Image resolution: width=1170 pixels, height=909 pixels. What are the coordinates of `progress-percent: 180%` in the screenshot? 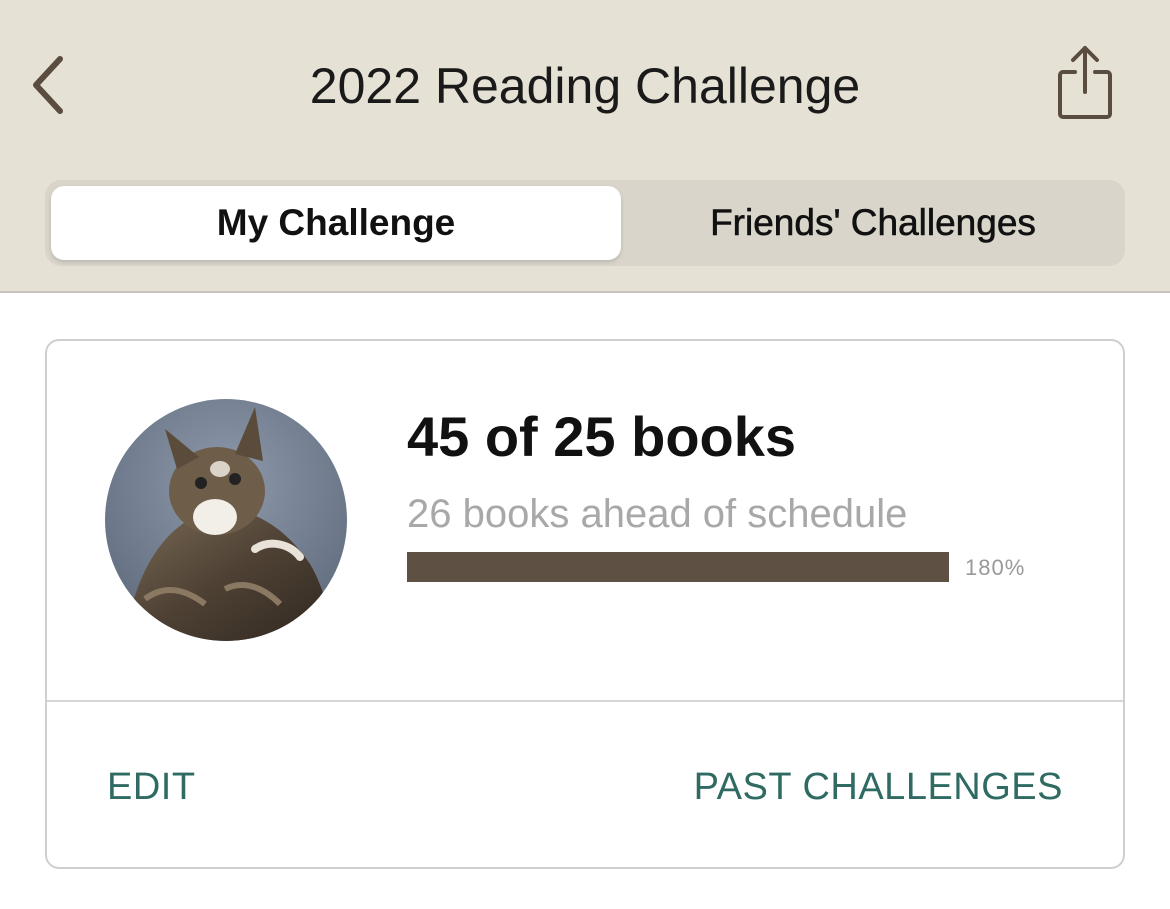 It's located at (995, 567).